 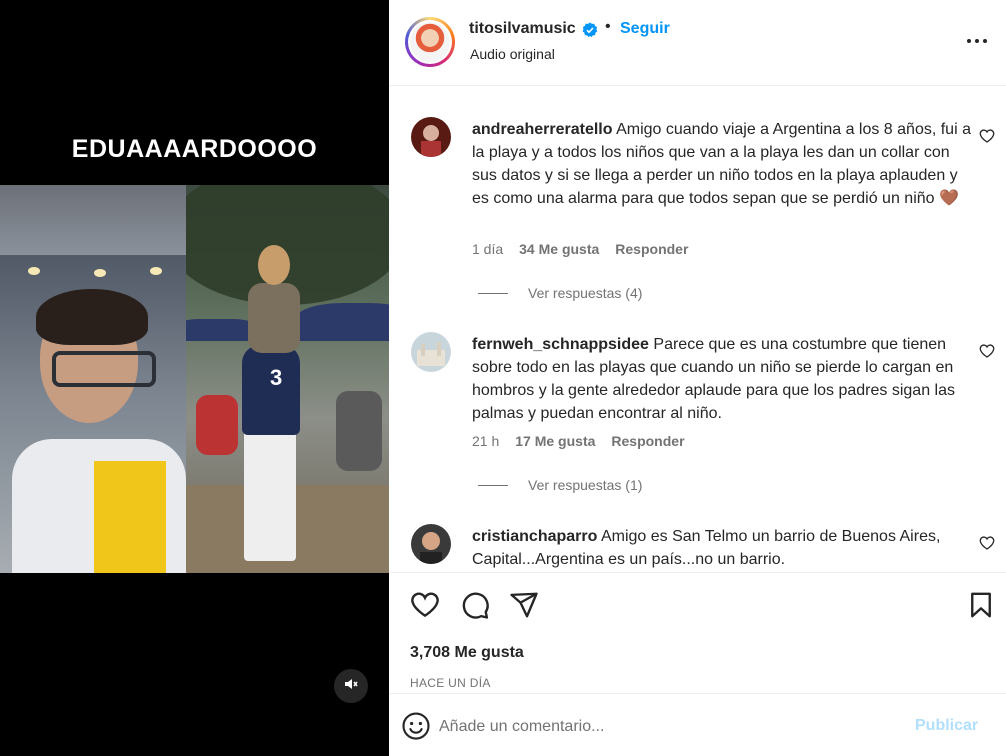 I want to click on video-pane-selfie, so click(x=93, y=379).